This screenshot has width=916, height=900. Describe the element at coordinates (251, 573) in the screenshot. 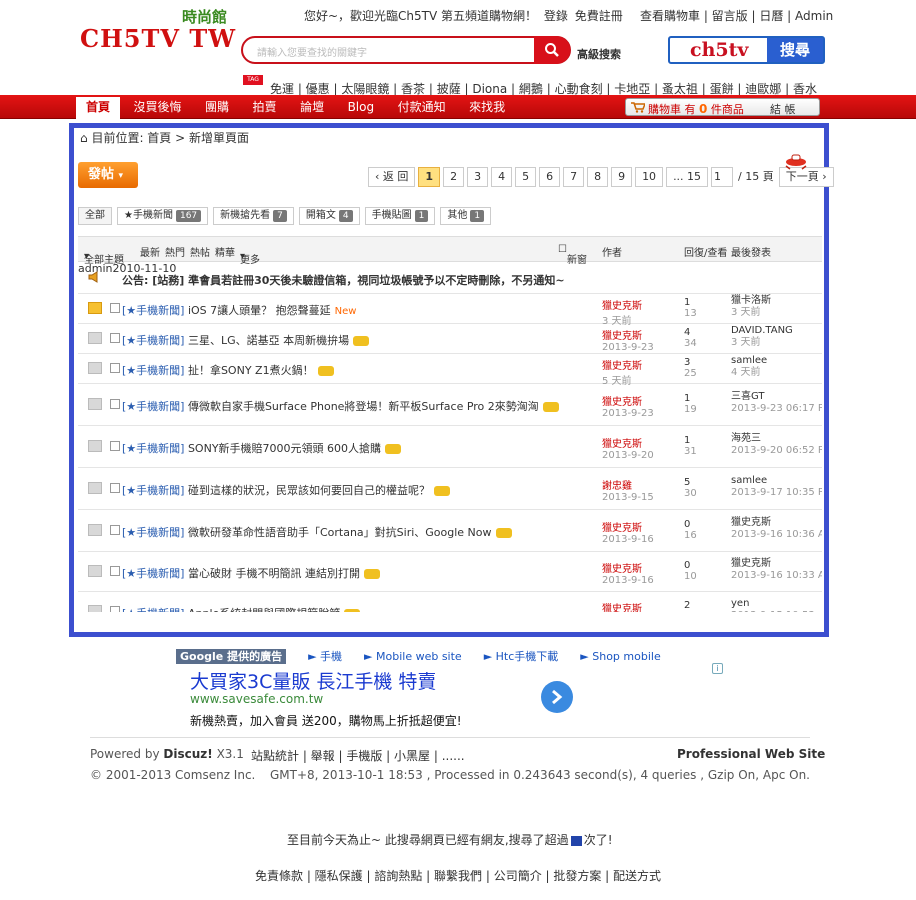

I see `thread-title: [★手機新聞] 當心破財 手機不明簡訊 連結別打開` at that location.